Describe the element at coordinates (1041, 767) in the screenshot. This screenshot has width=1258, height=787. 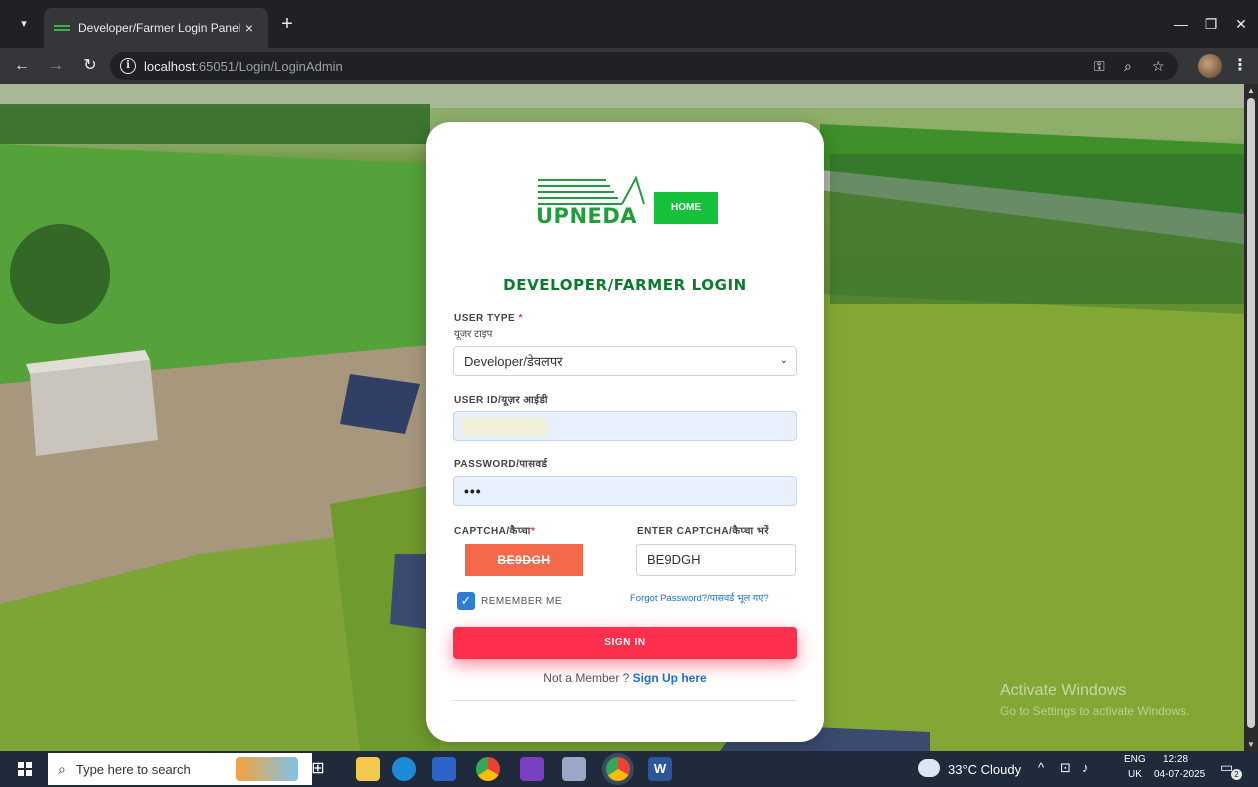
I see `tray-overflow-chevron-icon: ^` at that location.